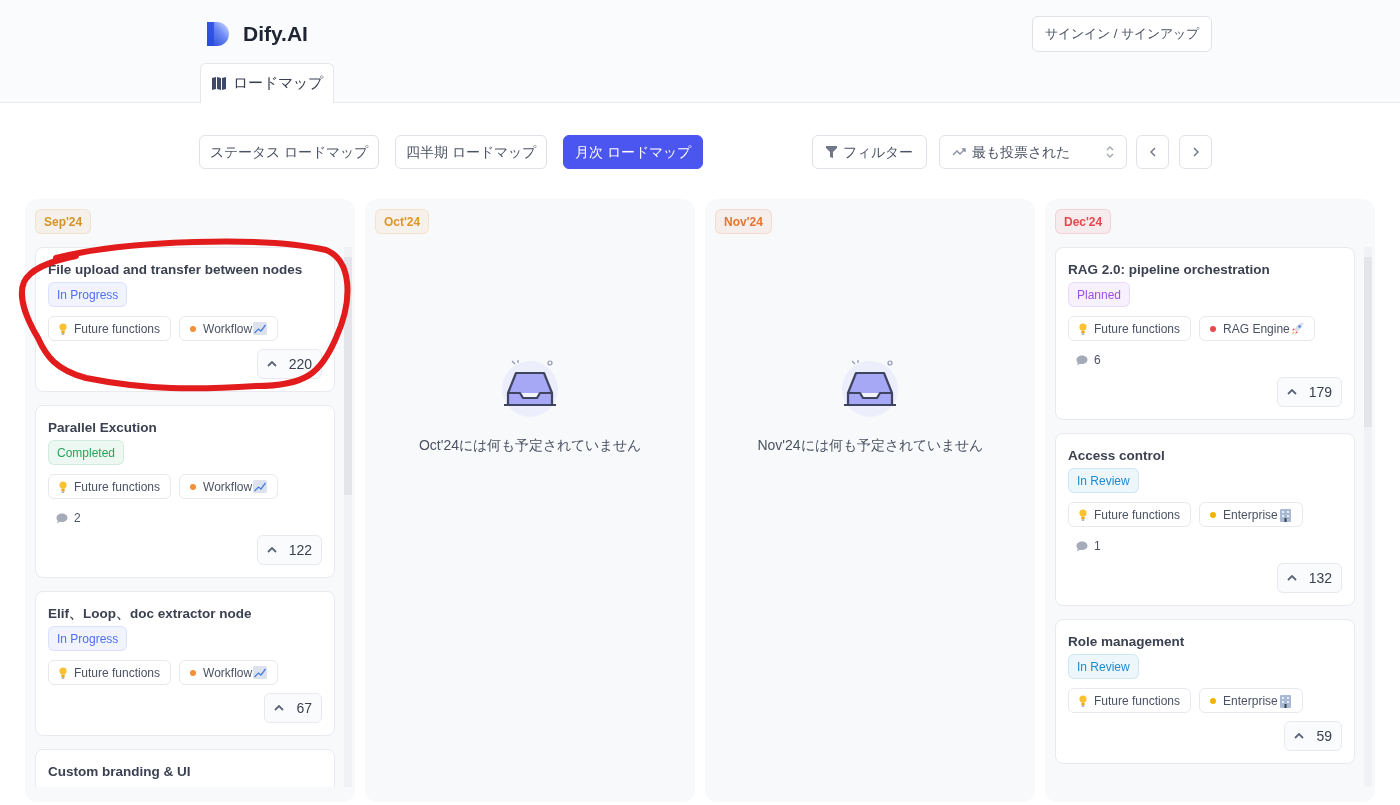  What do you see at coordinates (289, 550) in the screenshot?
I see `upvote-button: 122` at bounding box center [289, 550].